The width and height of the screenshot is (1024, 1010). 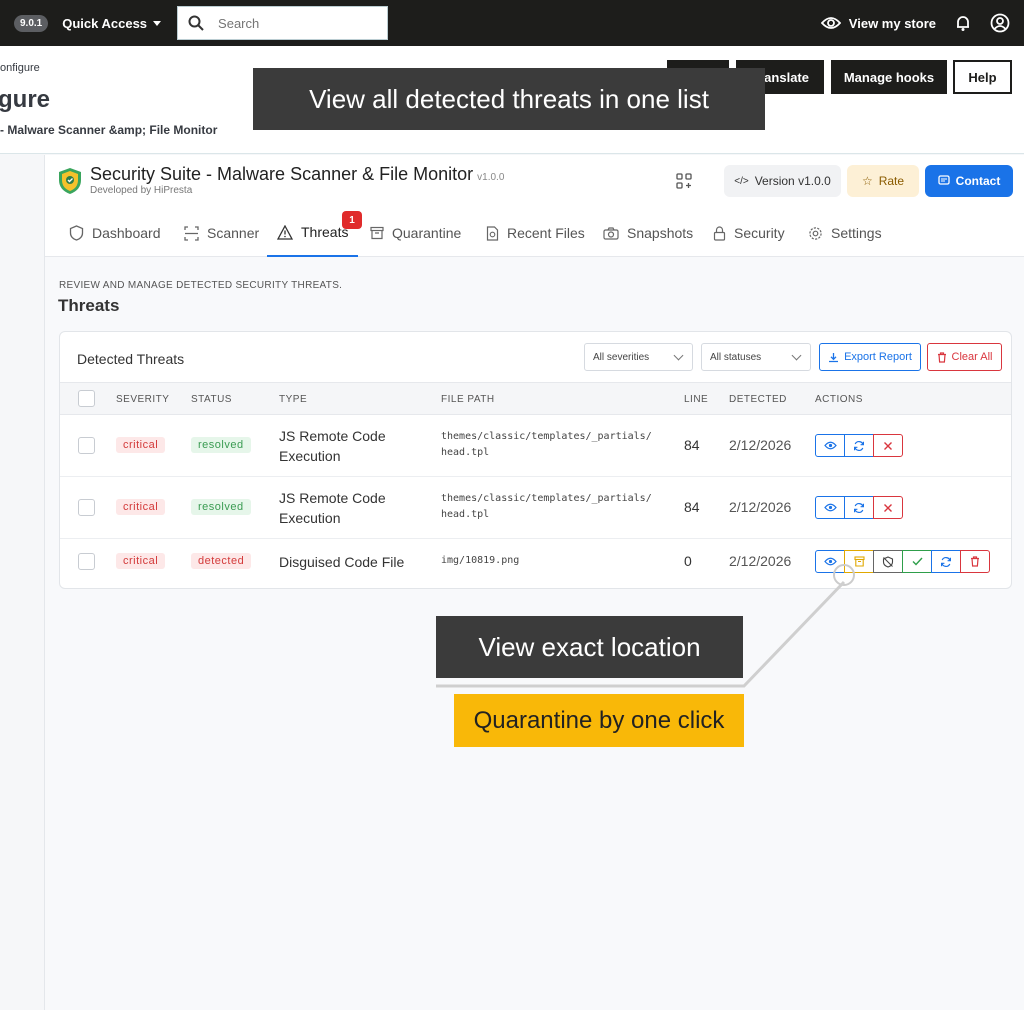 What do you see at coordinates (978, 181) in the screenshot?
I see `contact-button-label: Contact` at bounding box center [978, 181].